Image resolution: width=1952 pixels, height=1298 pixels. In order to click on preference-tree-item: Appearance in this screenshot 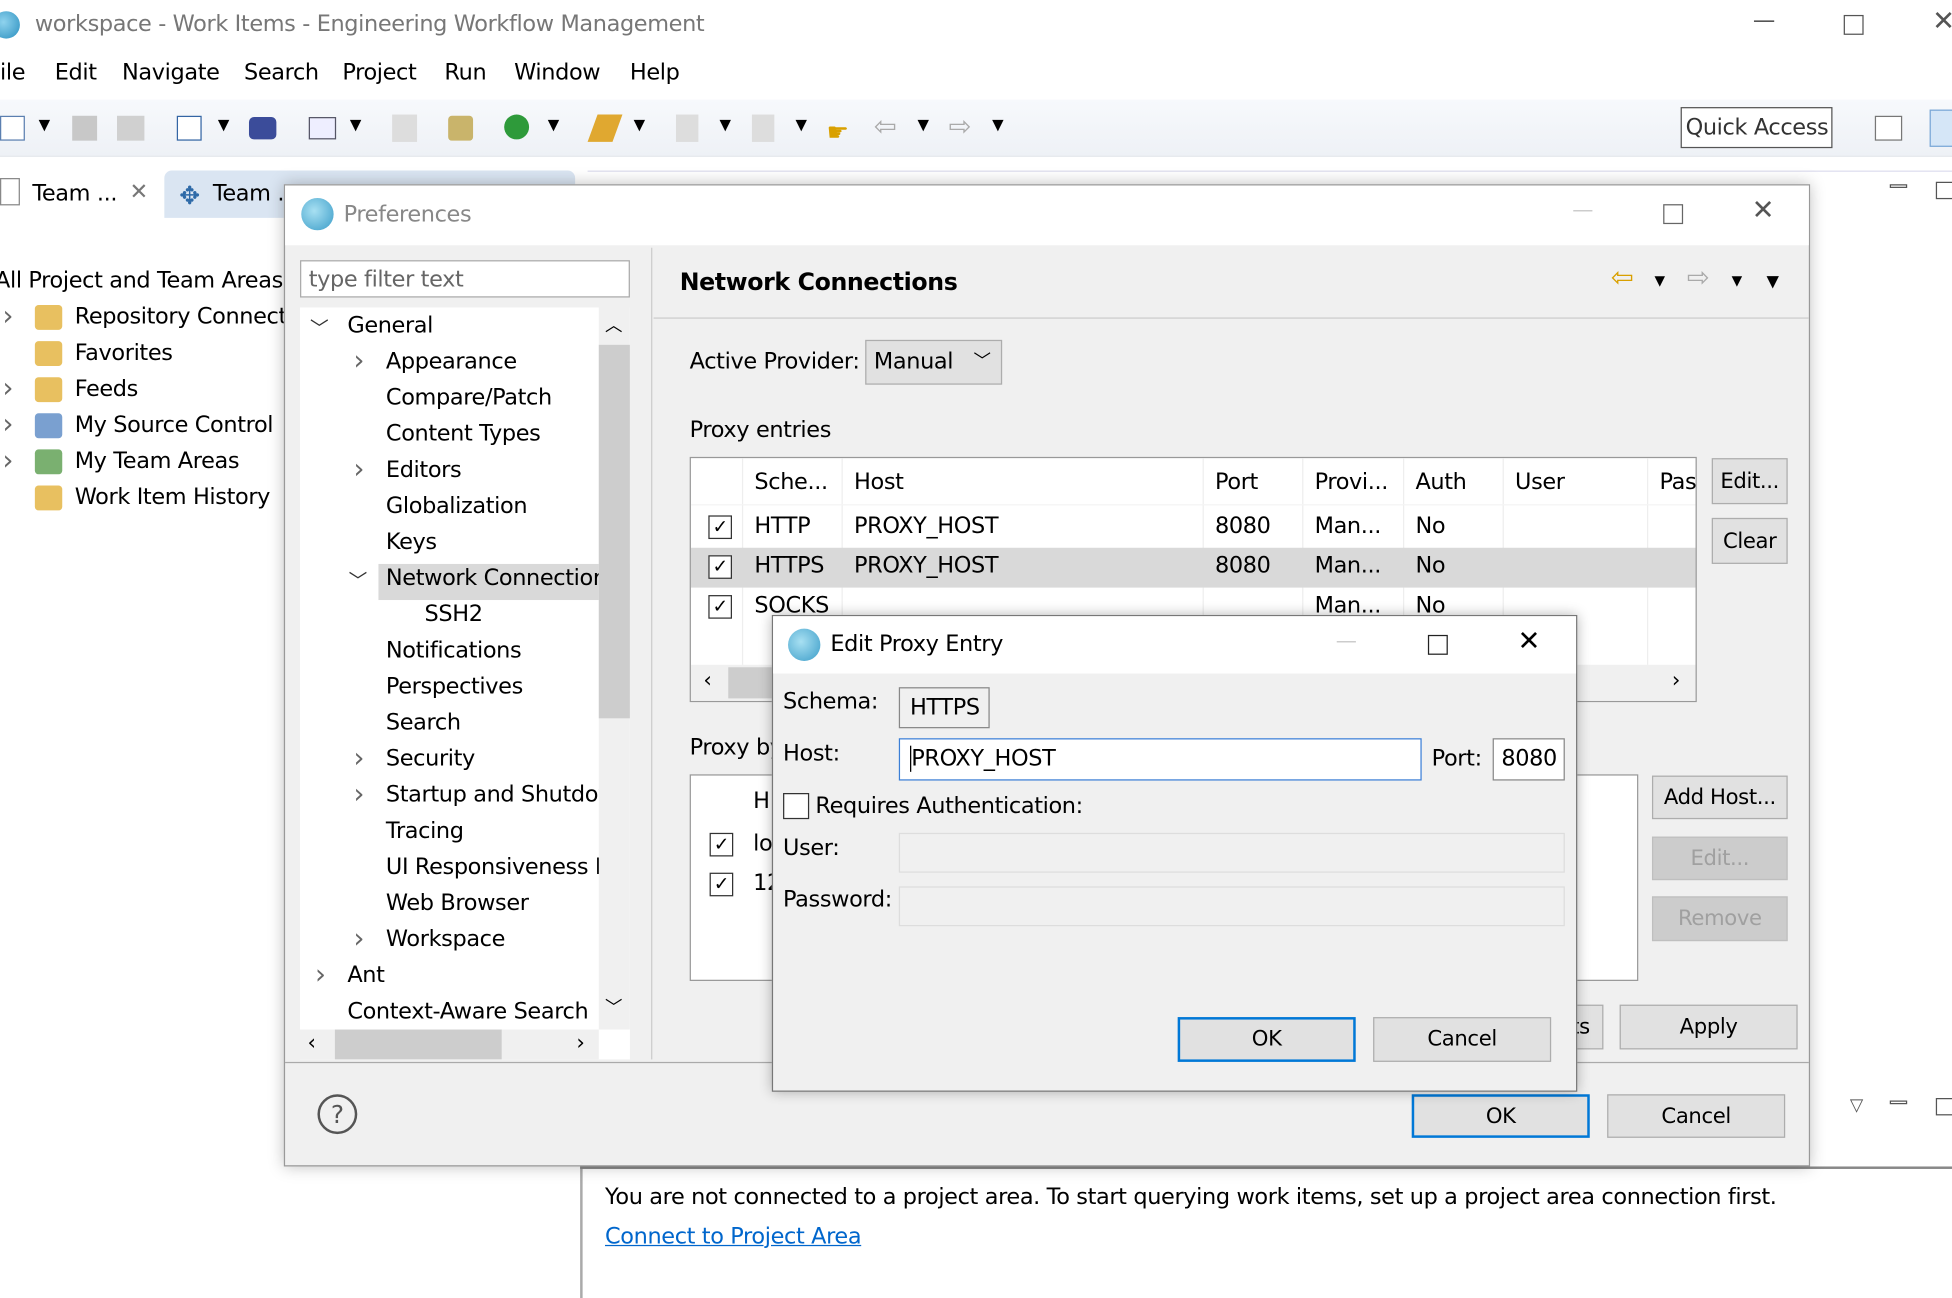, I will do `click(451, 362)`.